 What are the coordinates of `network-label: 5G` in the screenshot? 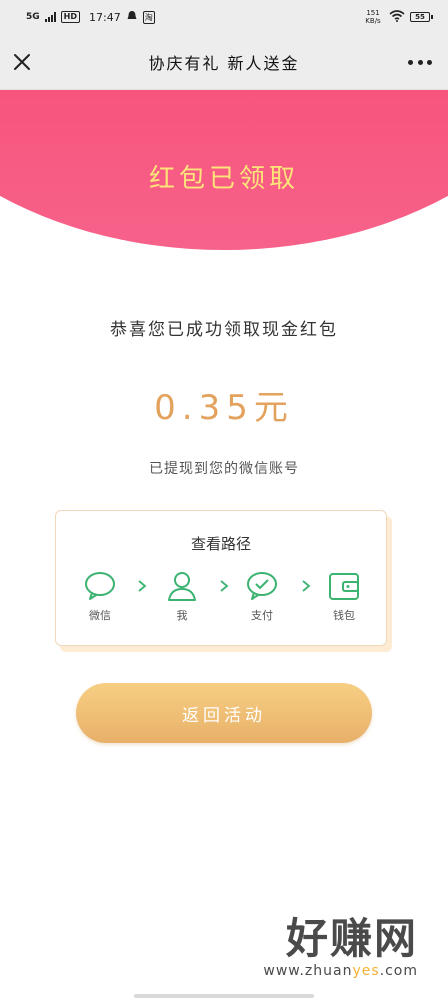 It's located at (33, 17).